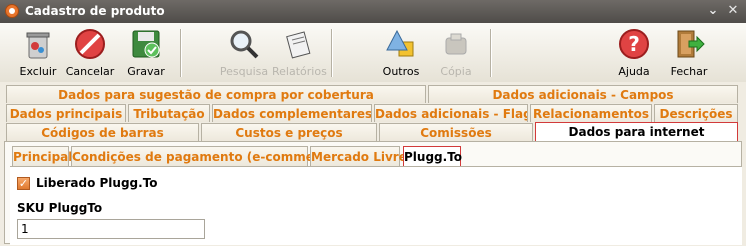 The height and width of the screenshot is (246, 746). I want to click on cancel-icon, so click(90, 44).